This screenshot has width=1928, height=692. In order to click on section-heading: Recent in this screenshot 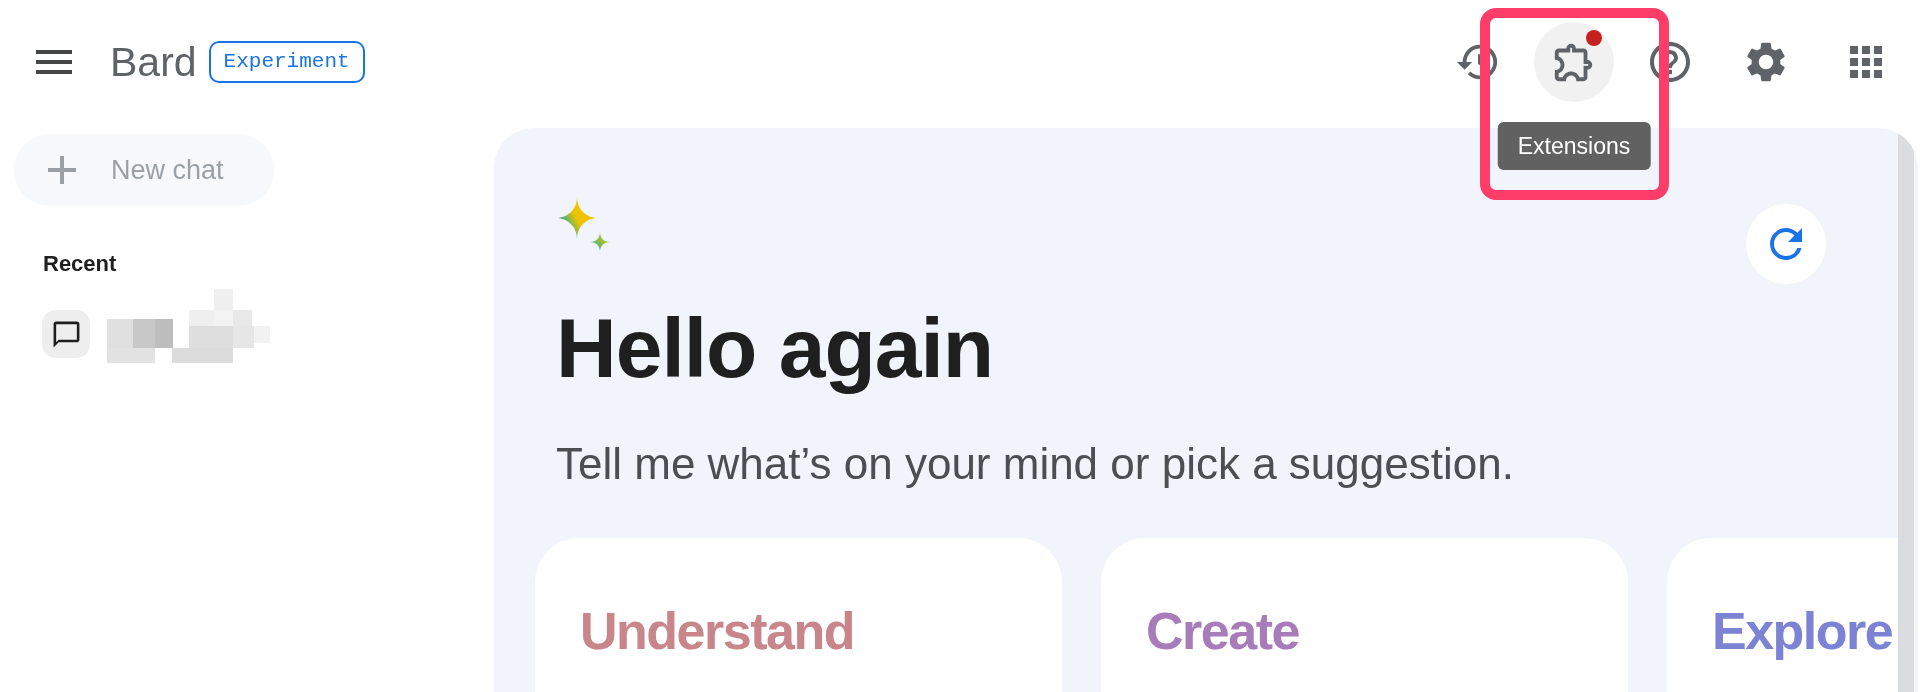, I will do `click(80, 264)`.